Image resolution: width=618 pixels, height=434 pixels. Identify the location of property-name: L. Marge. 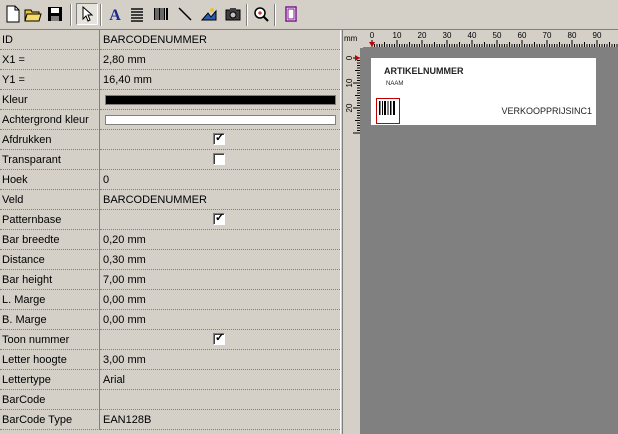
(50, 300).